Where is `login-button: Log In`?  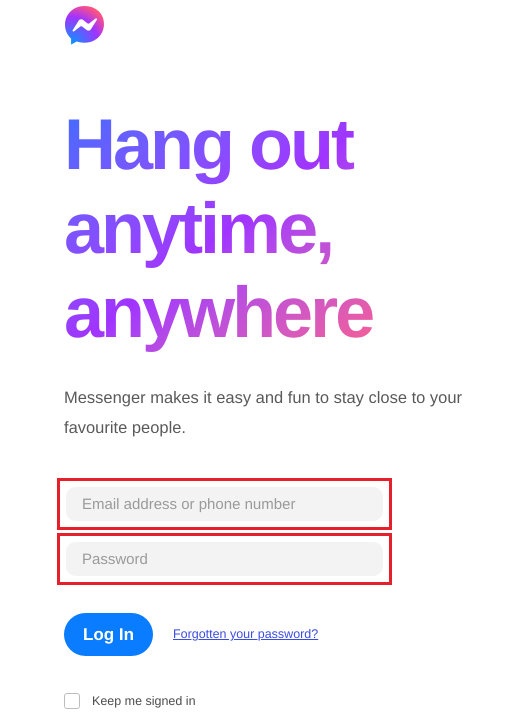 login-button: Log In is located at coordinates (108, 634).